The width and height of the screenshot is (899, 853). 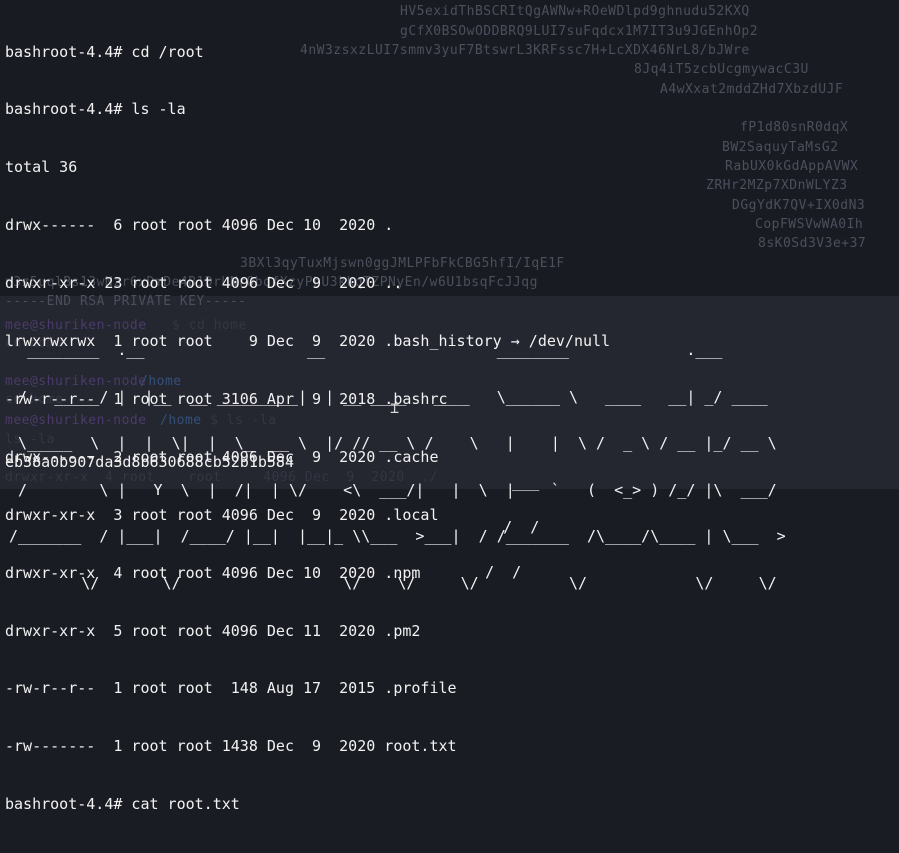 What do you see at coordinates (122, 804) in the screenshot?
I see `terminal-line: bashroot-4.4# cat root.txt` at bounding box center [122, 804].